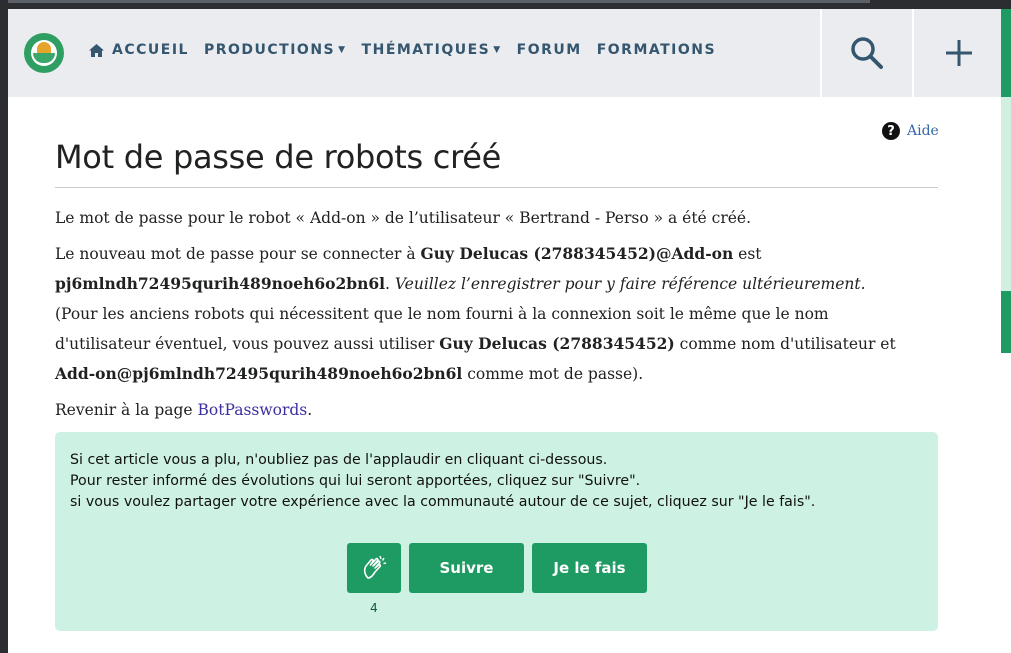 The image size is (1011, 653). What do you see at coordinates (923, 131) in the screenshot?
I see `help-label: Aide` at bounding box center [923, 131].